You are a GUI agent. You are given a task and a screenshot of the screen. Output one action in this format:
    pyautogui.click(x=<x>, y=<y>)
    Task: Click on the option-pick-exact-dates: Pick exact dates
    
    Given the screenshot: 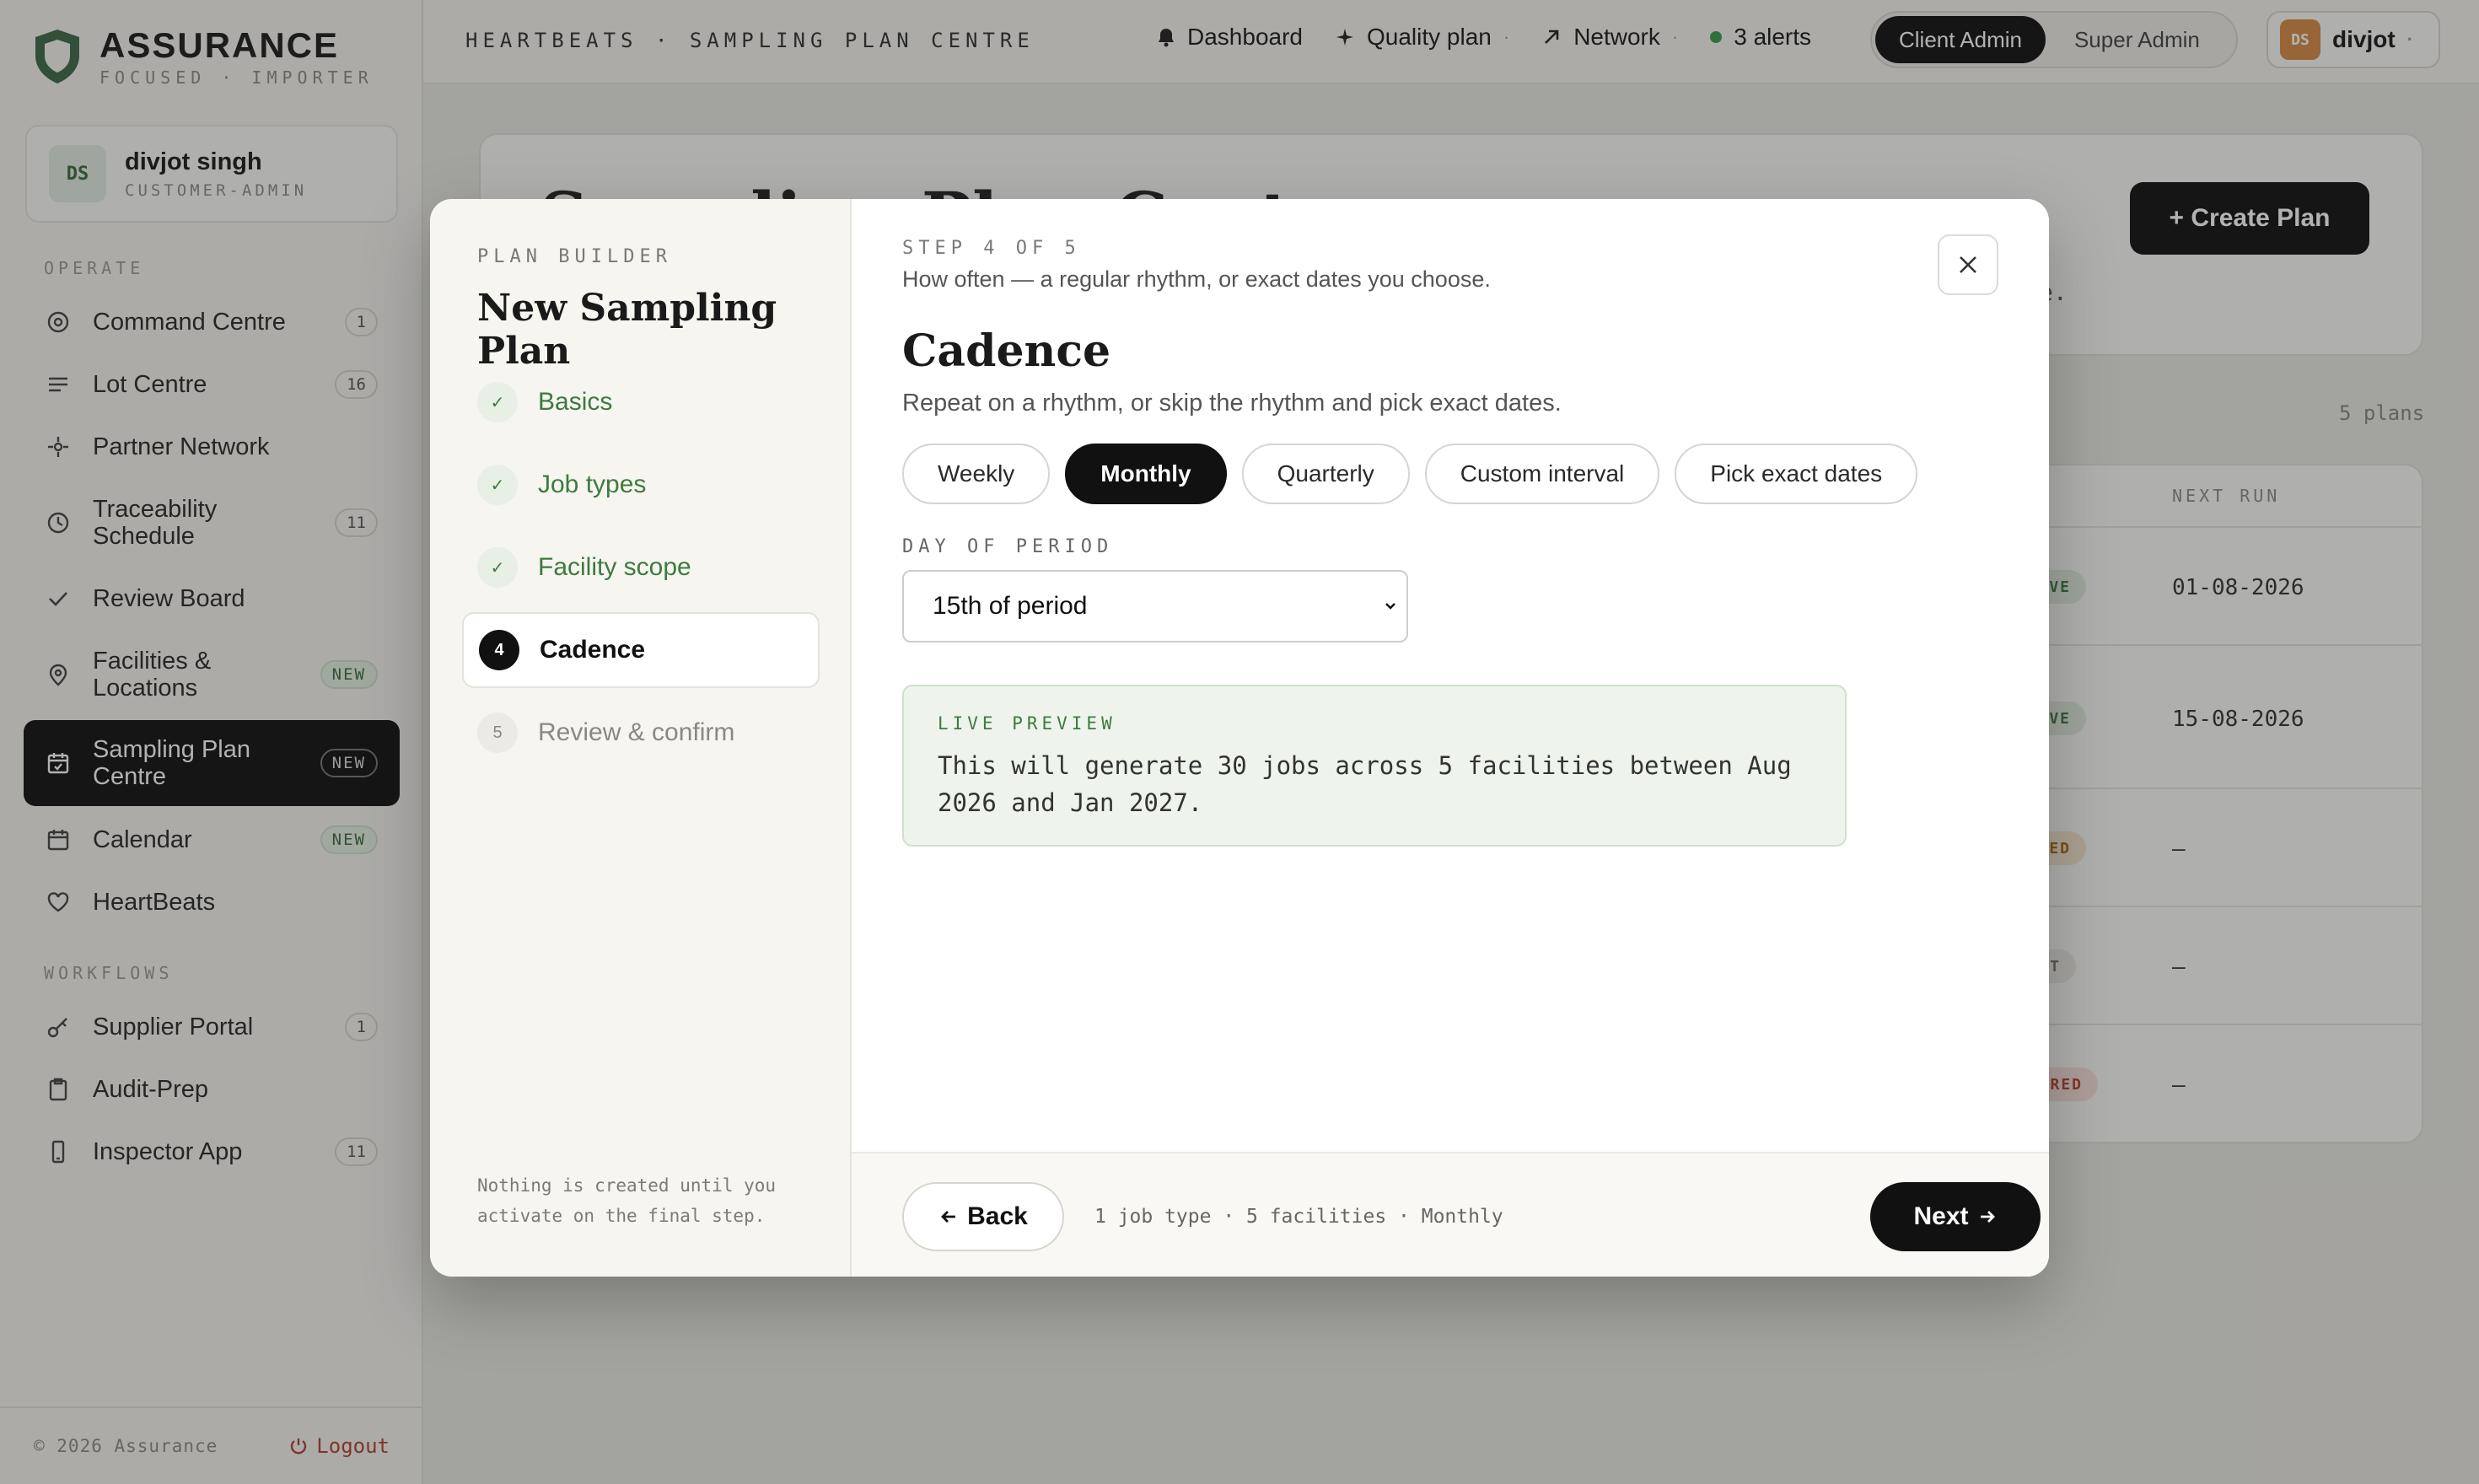 What is the action you would take?
    pyautogui.click(x=1796, y=474)
    